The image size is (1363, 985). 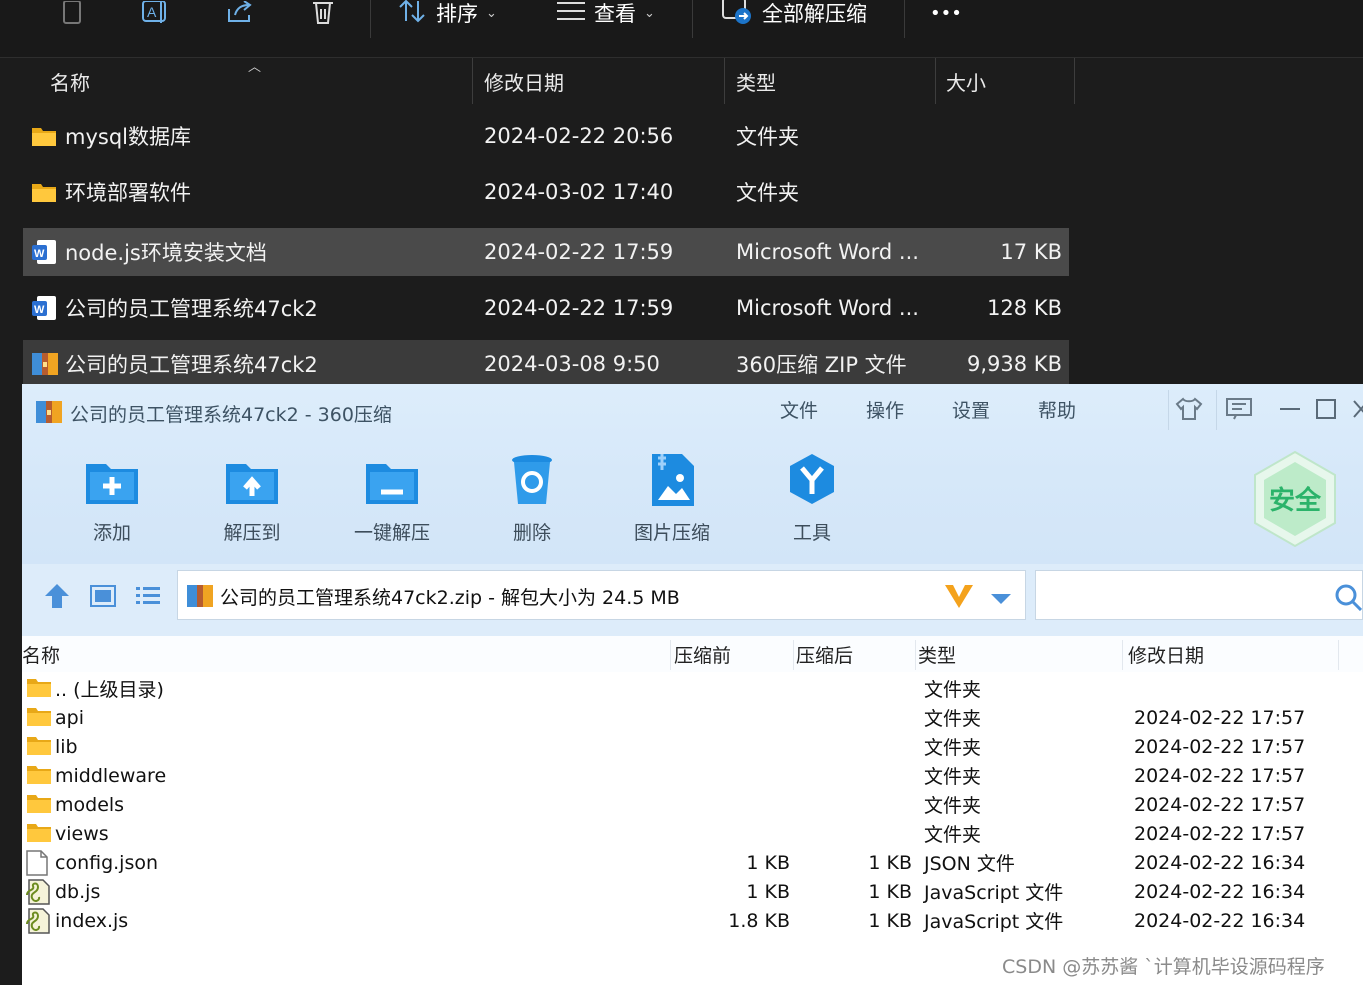 I want to click on watermark: CSDN @苏苏酱 `计算机毕设源码程序, so click(x=1163, y=967).